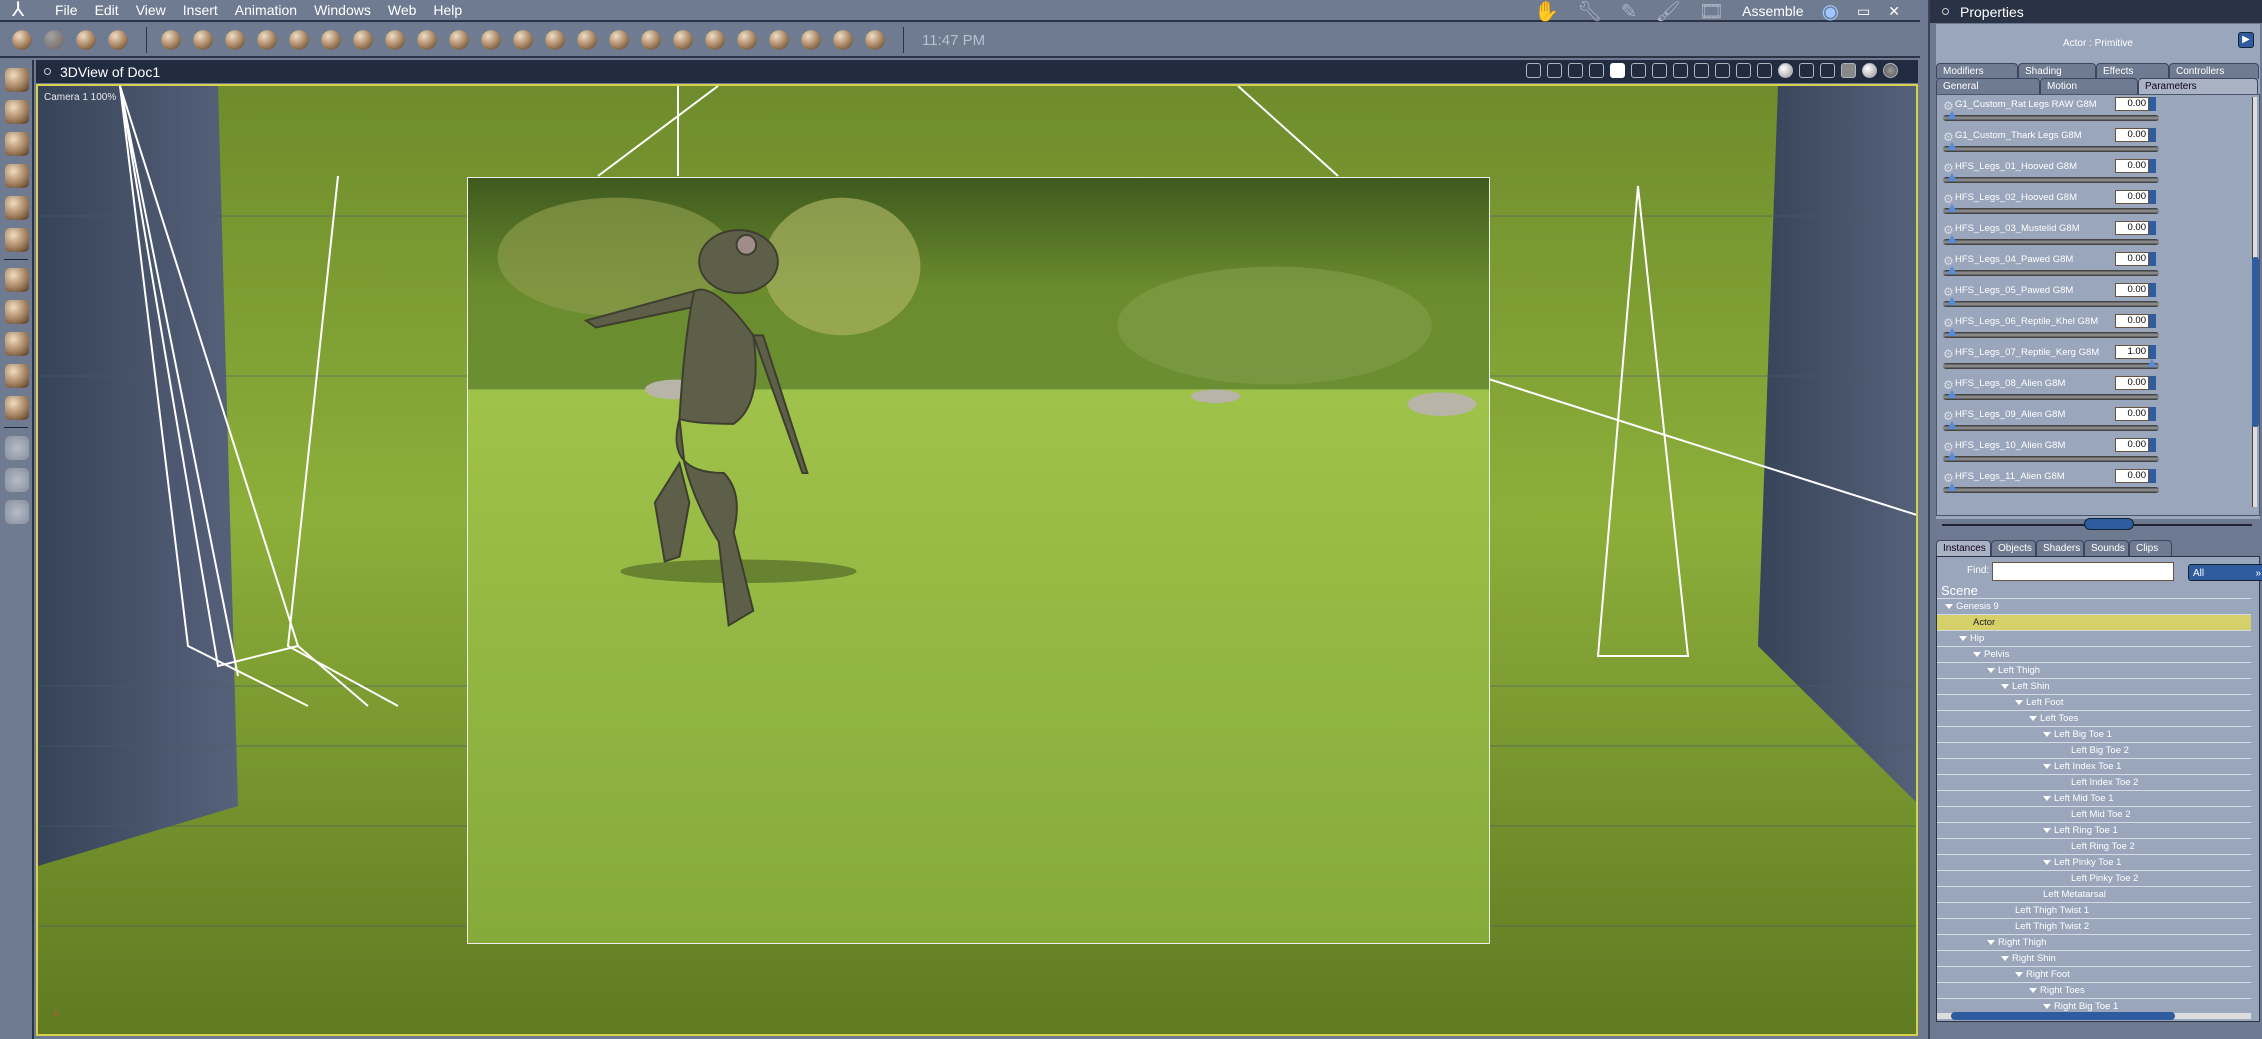 Image resolution: width=2262 pixels, height=1039 pixels. I want to click on tree-item: Left Shin, so click(2094, 687).